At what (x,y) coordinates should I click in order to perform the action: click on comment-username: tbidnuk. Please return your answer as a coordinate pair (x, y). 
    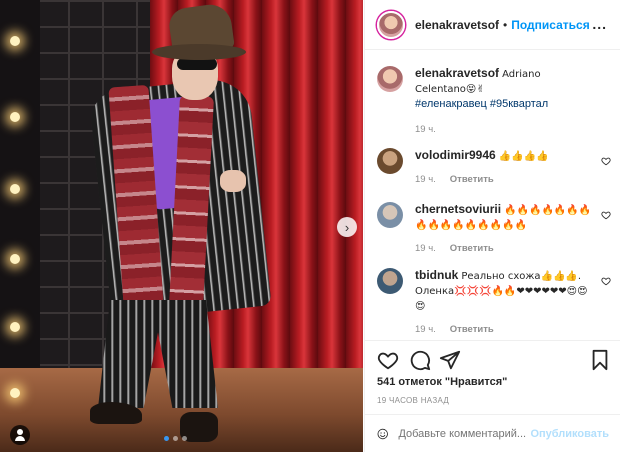
    Looking at the image, I should click on (436, 275).